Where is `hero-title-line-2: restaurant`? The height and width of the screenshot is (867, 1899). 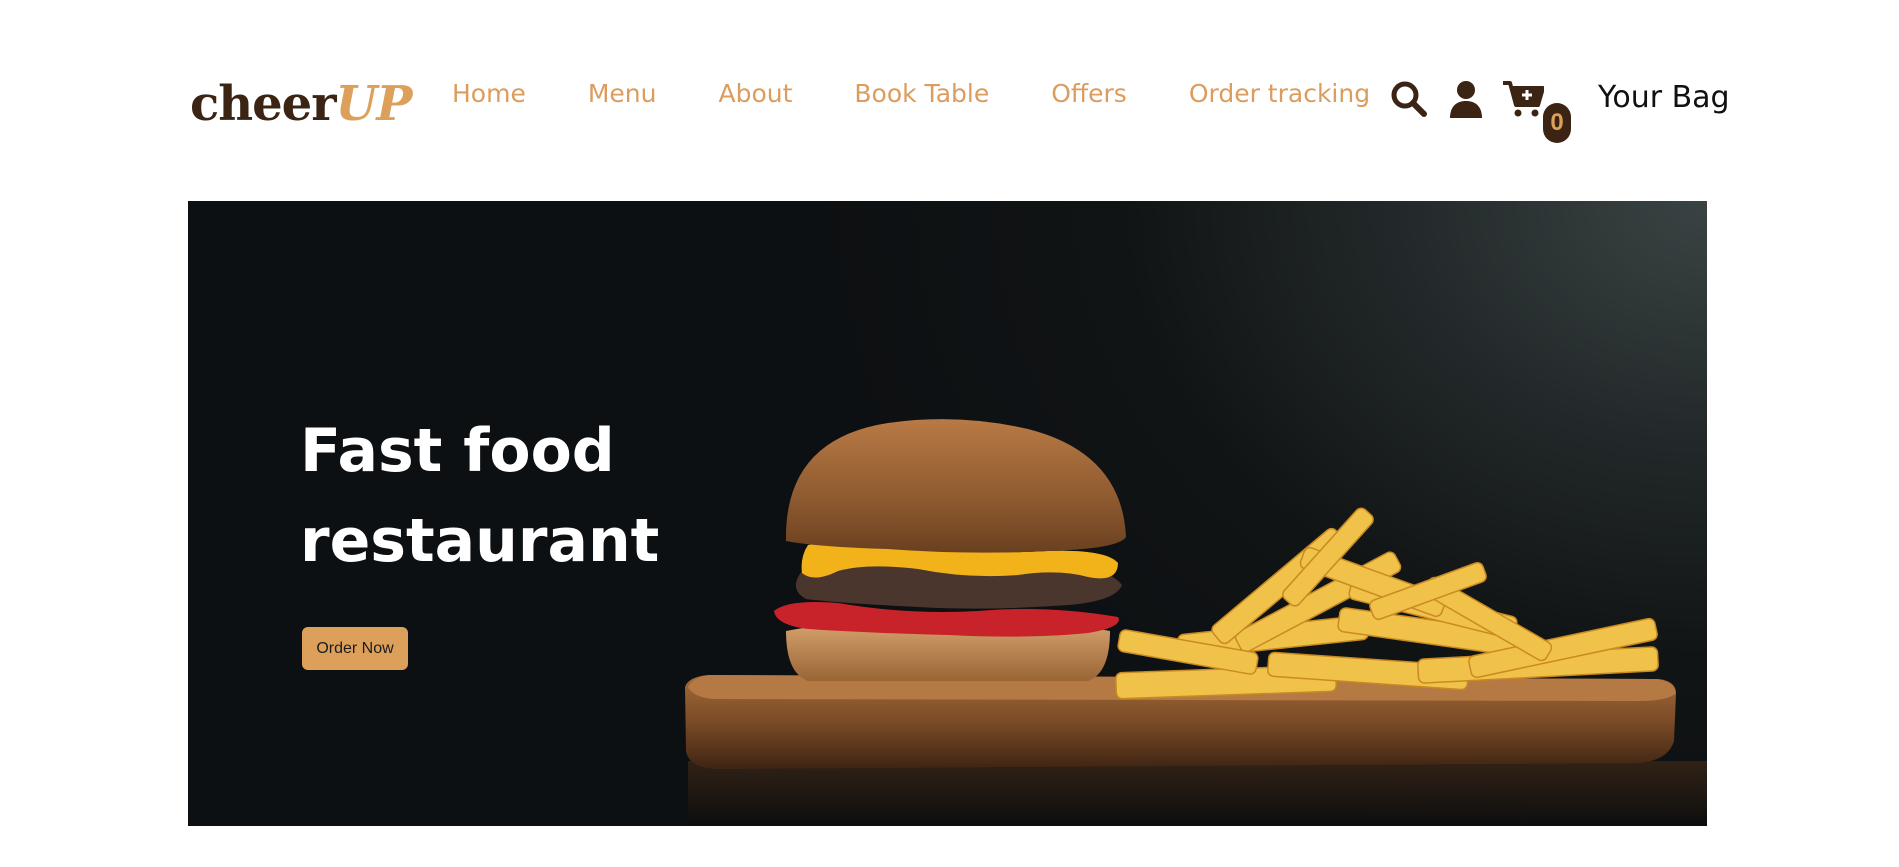
hero-title-line-2: restaurant is located at coordinates (480, 541).